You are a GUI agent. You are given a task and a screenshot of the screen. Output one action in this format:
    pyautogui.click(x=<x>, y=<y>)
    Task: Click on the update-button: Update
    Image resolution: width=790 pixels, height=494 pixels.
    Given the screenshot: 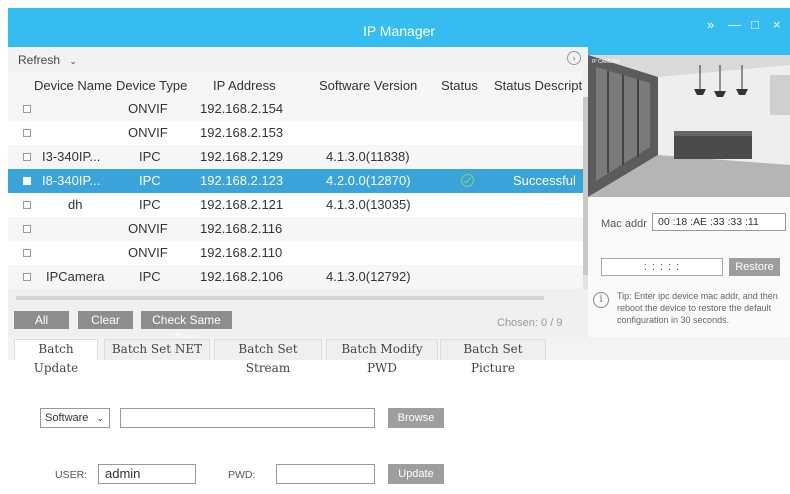 What is the action you would take?
    pyautogui.click(x=416, y=474)
    